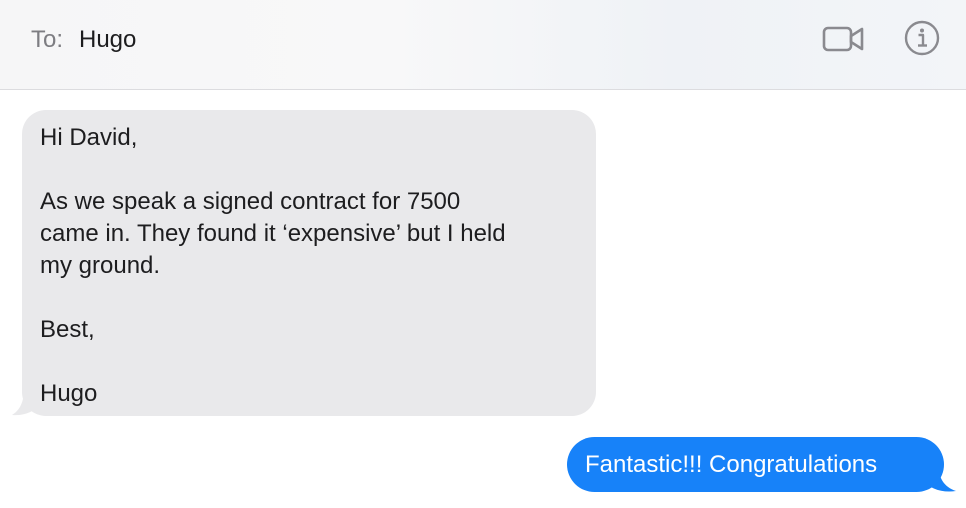  What do you see at coordinates (844, 39) in the screenshot?
I see `video-camera-icon` at bounding box center [844, 39].